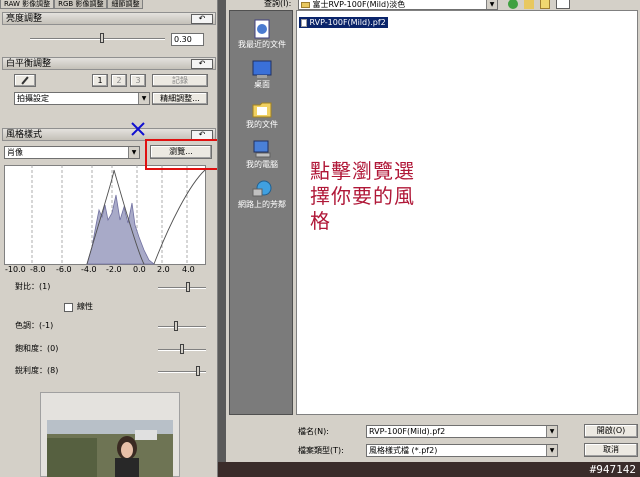 Image resolution: width=640 pixels, height=477 pixels. Describe the element at coordinates (82, 98) in the screenshot. I see `wb-mode-select: 拍攝設定 ▼` at that location.